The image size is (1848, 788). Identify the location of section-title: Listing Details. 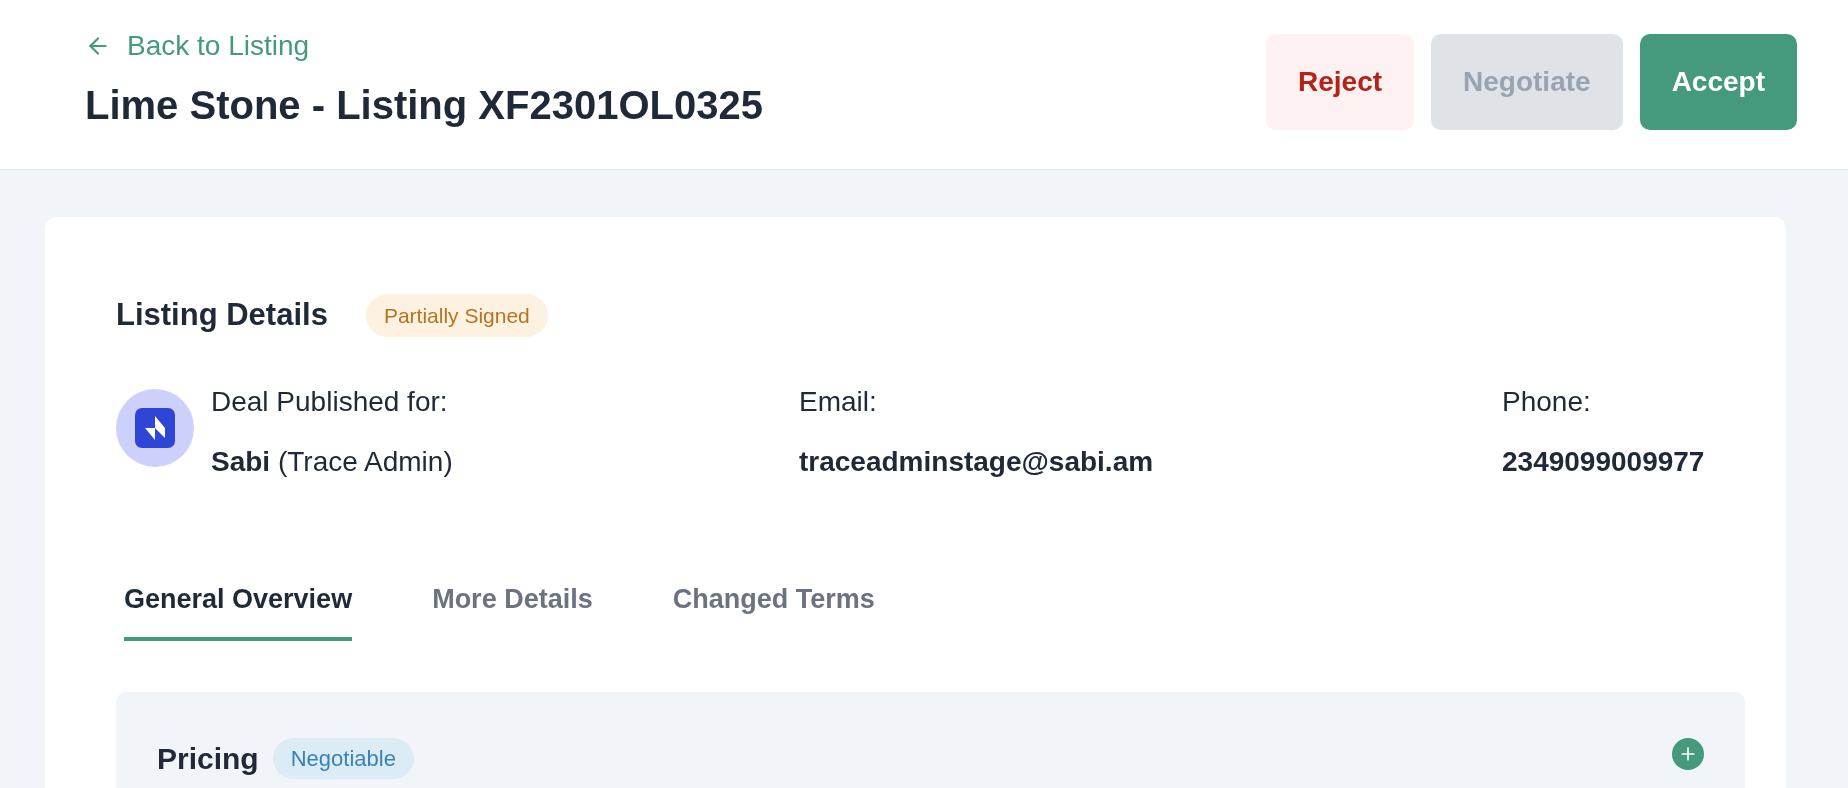
(222, 315).